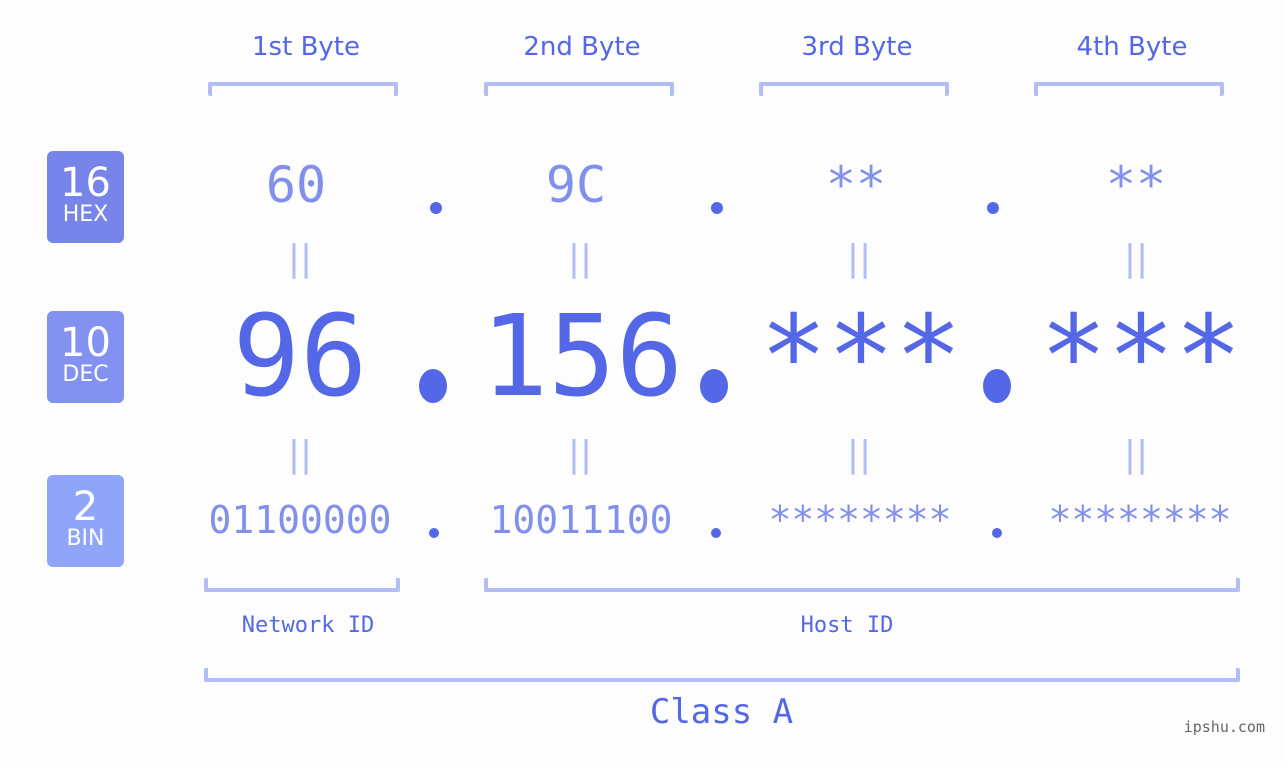 This screenshot has width=1285, height=767. Describe the element at coordinates (85, 343) in the screenshot. I see `dec-base: 10` at that location.